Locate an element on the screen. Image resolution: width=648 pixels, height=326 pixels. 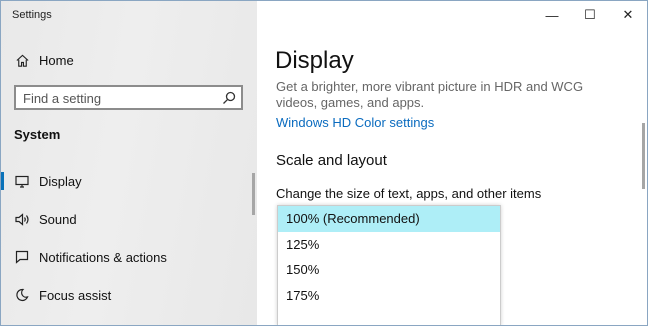
sidebar-item-display: Display is located at coordinates (129, 181).